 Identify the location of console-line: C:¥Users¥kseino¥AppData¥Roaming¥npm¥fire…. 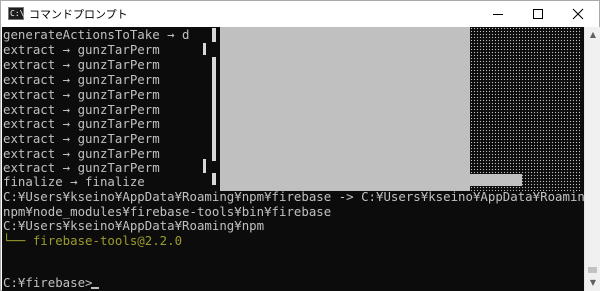
(293, 196).